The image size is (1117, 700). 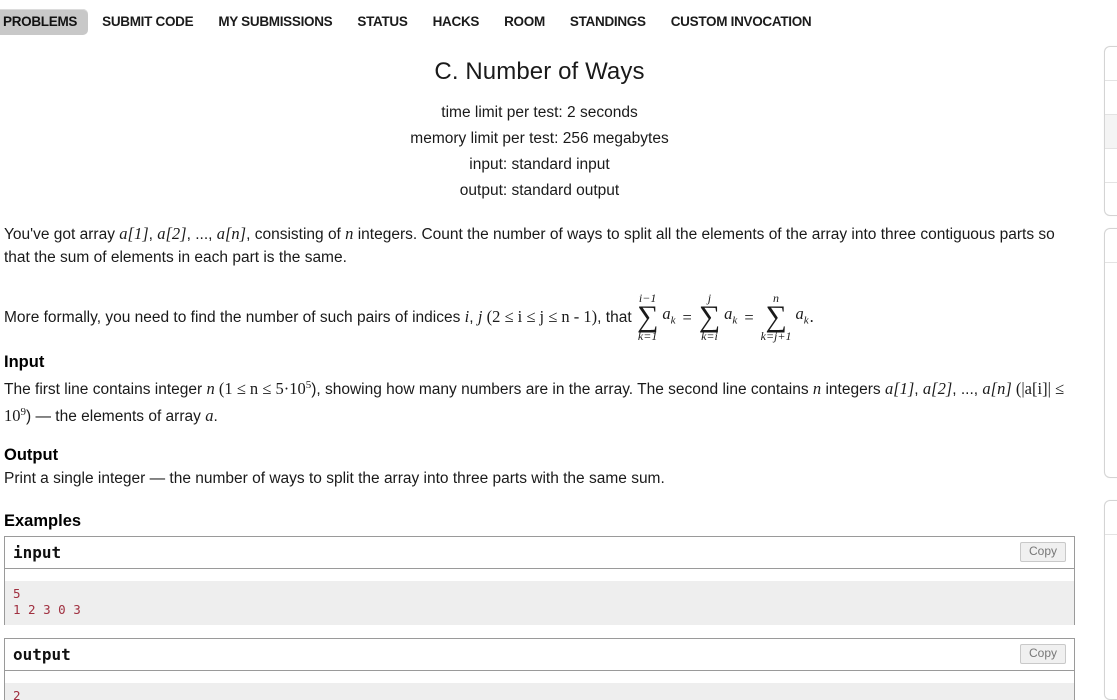 What do you see at coordinates (1042, 653) in the screenshot?
I see `copy-output-button: Copy` at bounding box center [1042, 653].